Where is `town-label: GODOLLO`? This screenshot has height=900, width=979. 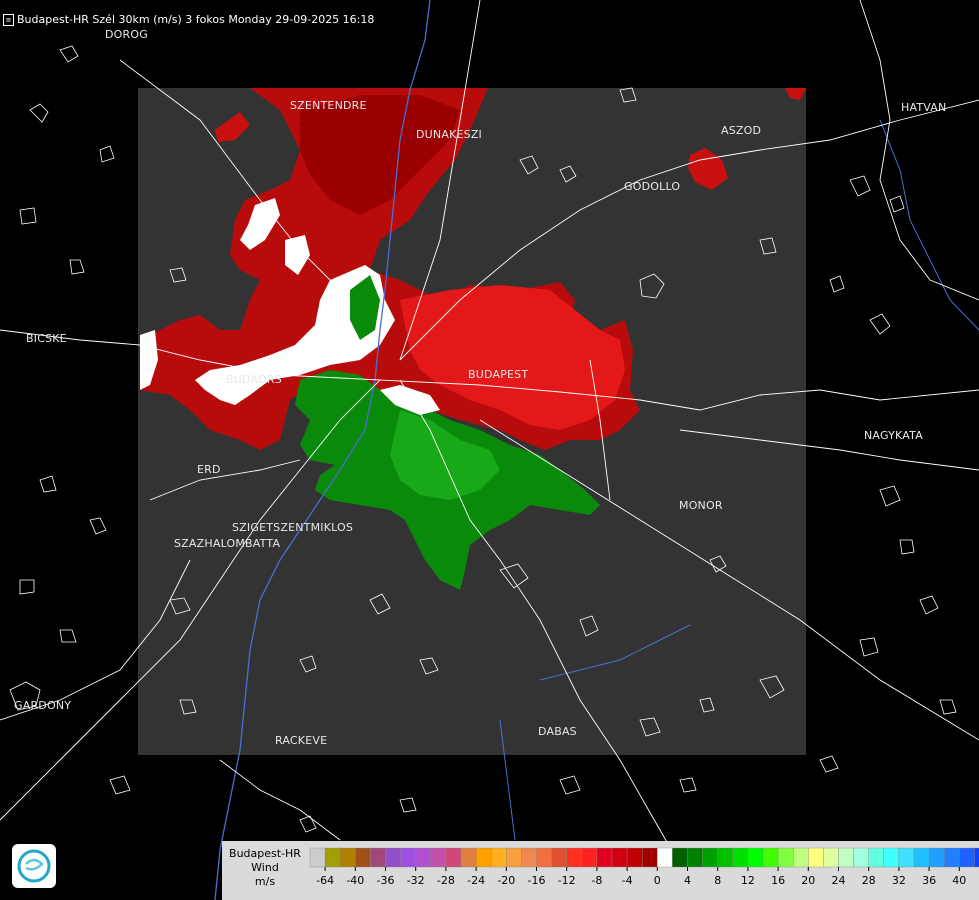 town-label: GODOLLO is located at coordinates (652, 186).